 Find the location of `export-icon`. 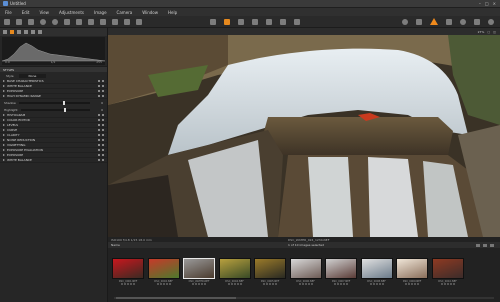

export-icon is located at coordinates (127, 21).